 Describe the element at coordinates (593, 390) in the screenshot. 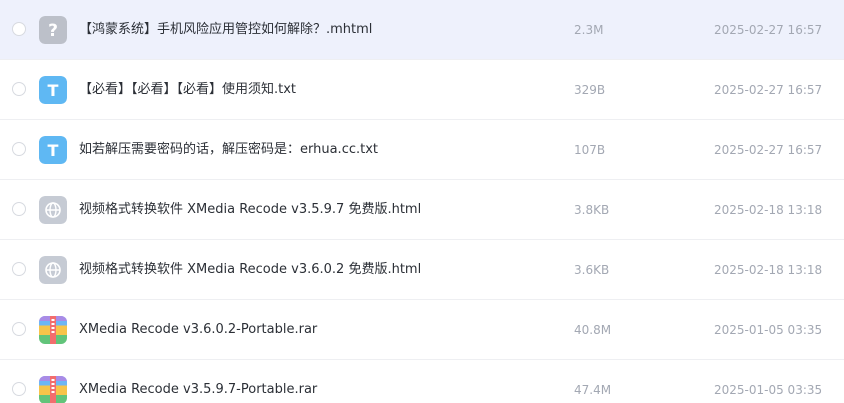

I see `file-size: 47.4M` at that location.